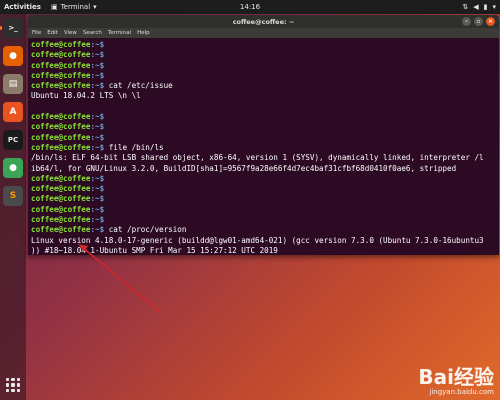 This screenshot has height=400, width=500. What do you see at coordinates (119, 278) in the screenshot?
I see `annotation-arrow` at bounding box center [119, 278].